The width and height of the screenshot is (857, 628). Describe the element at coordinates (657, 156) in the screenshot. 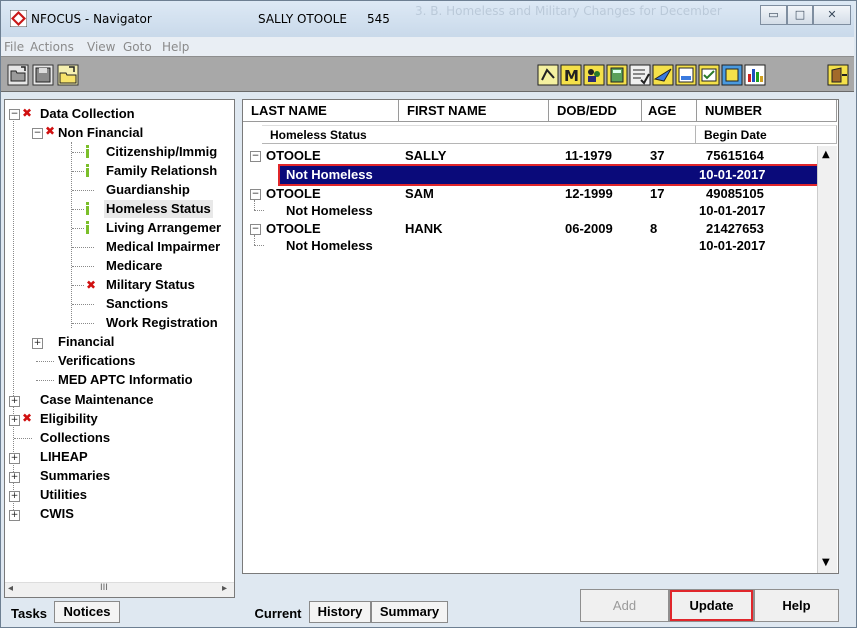

I see `cell-age: 37` at that location.